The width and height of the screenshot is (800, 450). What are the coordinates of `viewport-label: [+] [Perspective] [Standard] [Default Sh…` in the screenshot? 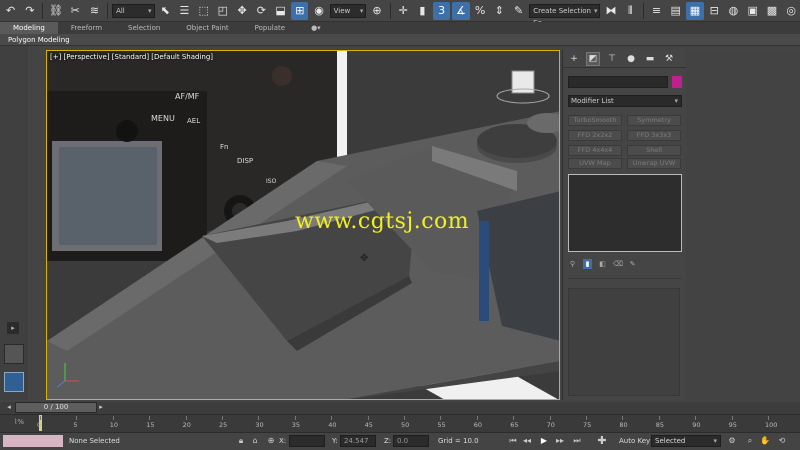 It's located at (131, 57).